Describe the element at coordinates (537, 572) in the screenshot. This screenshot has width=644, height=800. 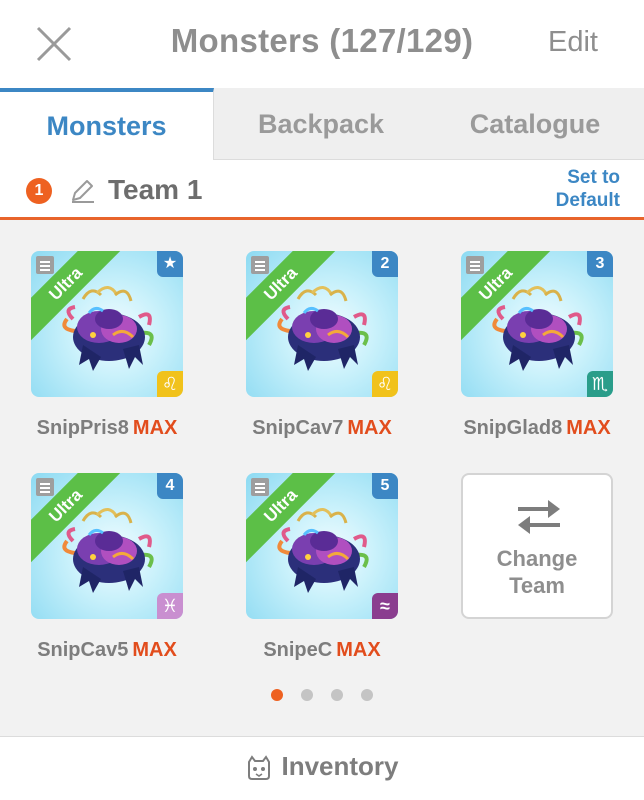
I see `change-team-label: Change Team` at that location.